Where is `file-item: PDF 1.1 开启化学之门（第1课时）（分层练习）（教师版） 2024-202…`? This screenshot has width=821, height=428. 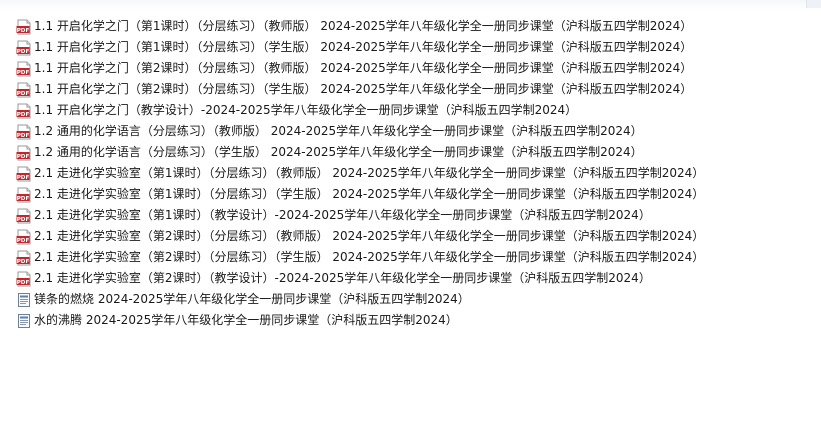
file-item: PDF 1.1 开启化学之门（第1课时）（分层练习）（教师版） 2024-202… is located at coordinates (360, 26).